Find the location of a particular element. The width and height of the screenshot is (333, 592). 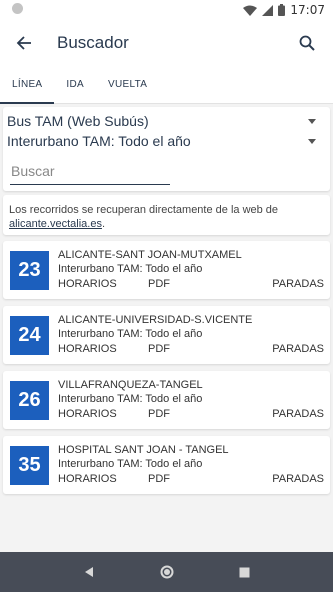

status-time: 17:07 is located at coordinates (307, 10).